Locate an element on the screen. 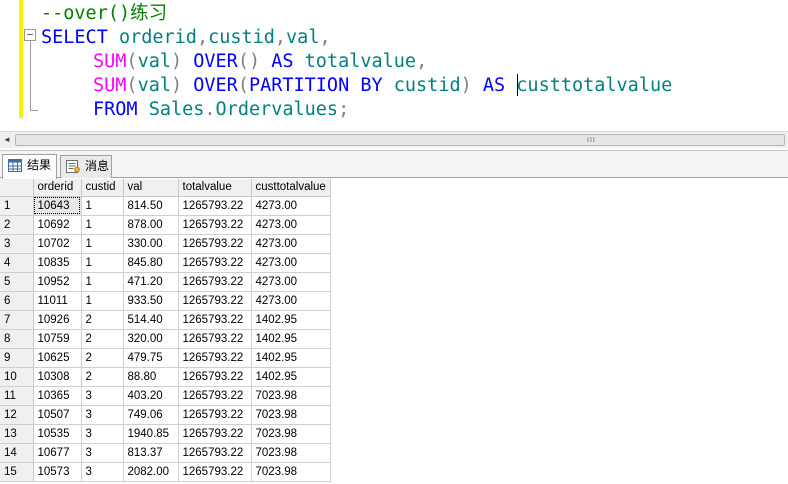 Image resolution: width=788 pixels, height=484 pixels. row-number: 14 is located at coordinates (17, 453).